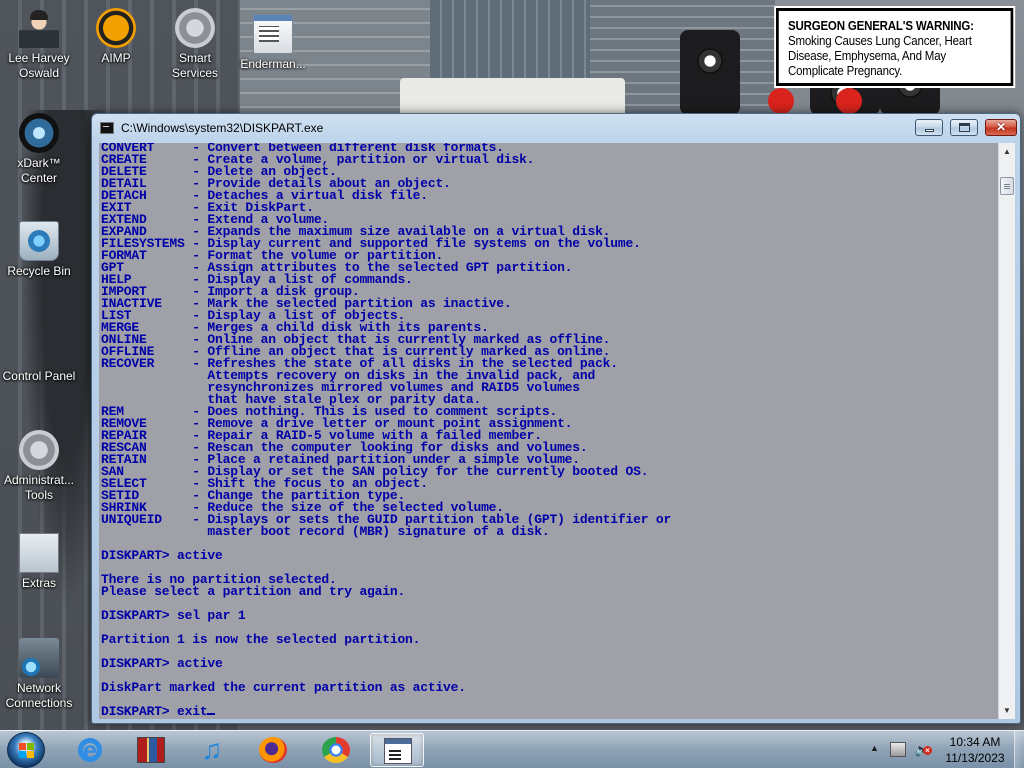 This screenshot has height=768, width=1024. Describe the element at coordinates (898, 749) in the screenshot. I see `action-center-flag-icon` at that location.